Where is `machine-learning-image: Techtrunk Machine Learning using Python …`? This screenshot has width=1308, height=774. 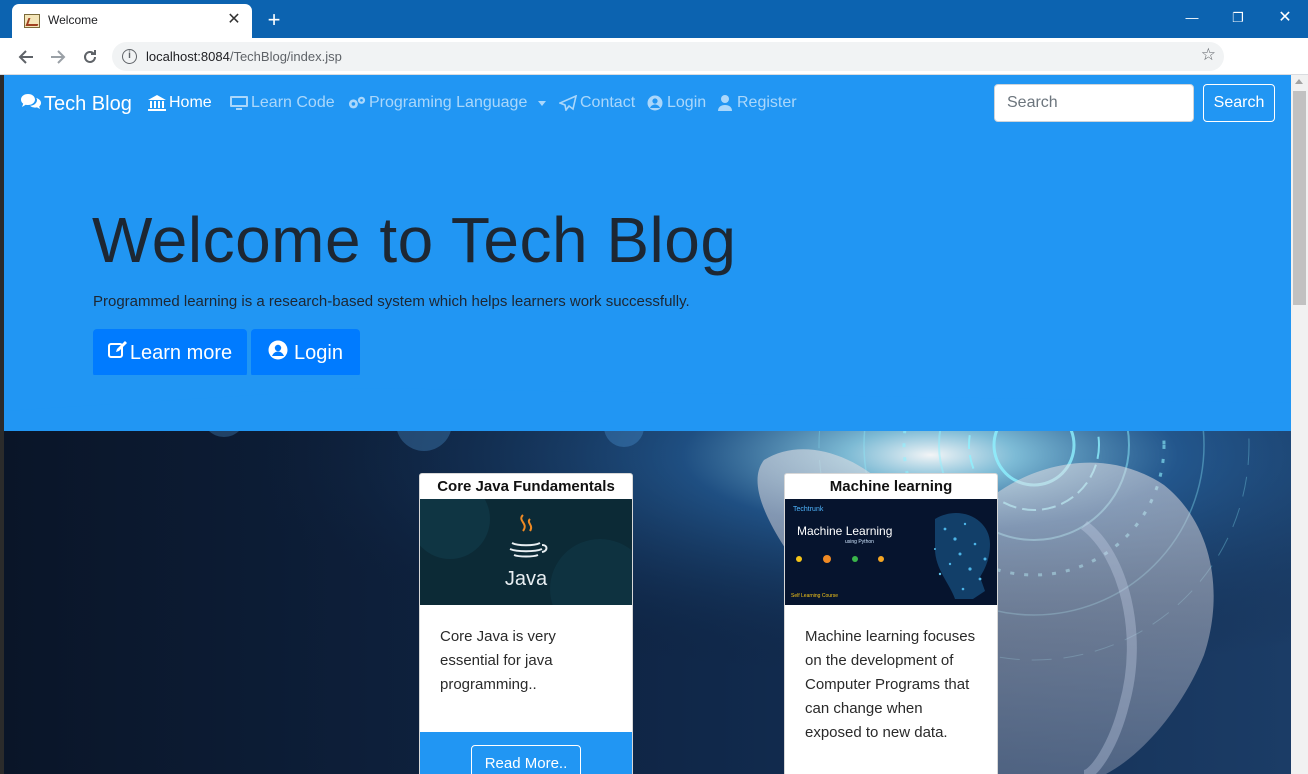 machine-learning-image: Techtrunk Machine Learning using Python … is located at coordinates (891, 552).